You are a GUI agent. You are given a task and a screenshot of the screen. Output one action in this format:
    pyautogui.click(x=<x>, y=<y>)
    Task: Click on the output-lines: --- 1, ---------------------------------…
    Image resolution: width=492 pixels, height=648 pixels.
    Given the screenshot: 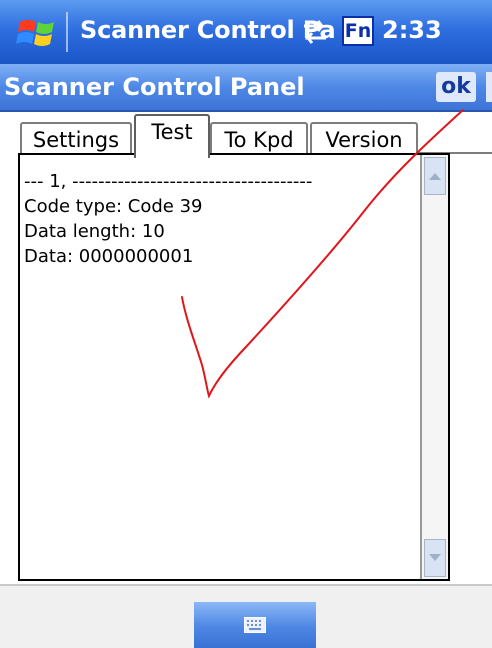 What is the action you would take?
    pyautogui.click(x=168, y=219)
    